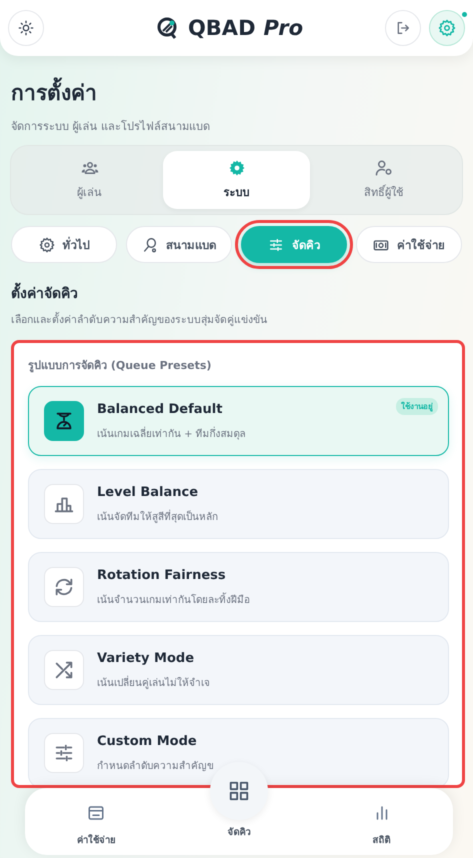 The image size is (473, 858). I want to click on main-tab: ระบบ, so click(236, 180).